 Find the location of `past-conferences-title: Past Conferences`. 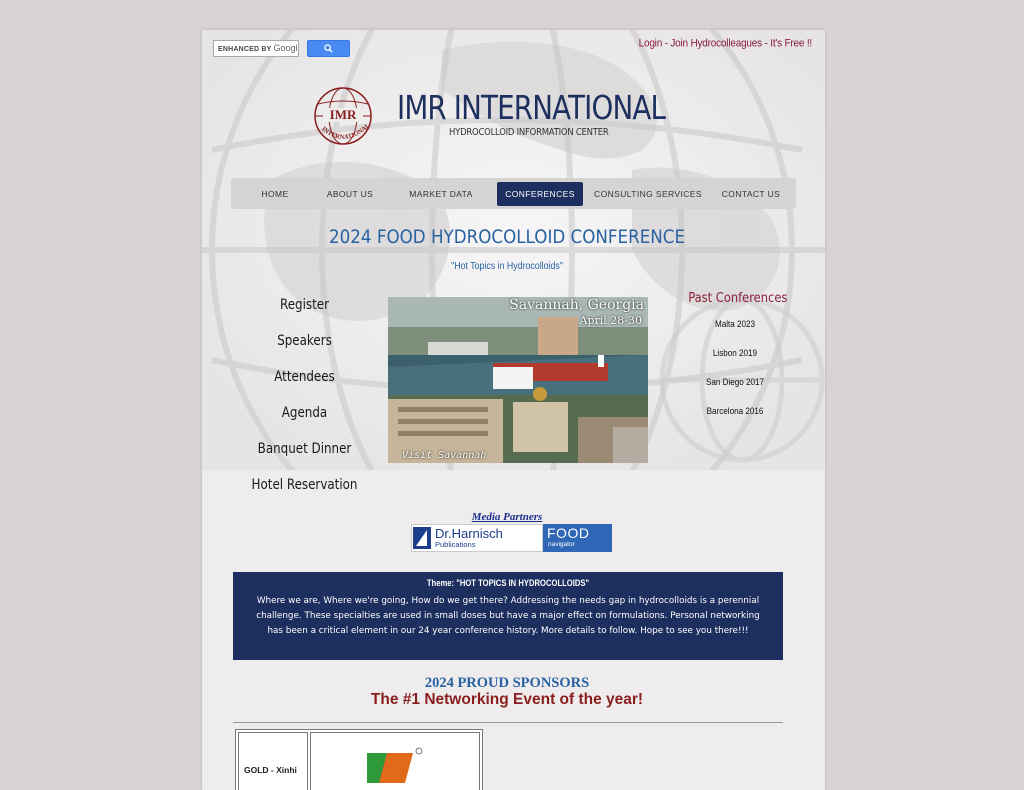

past-conferences-title: Past Conferences is located at coordinates (738, 298).